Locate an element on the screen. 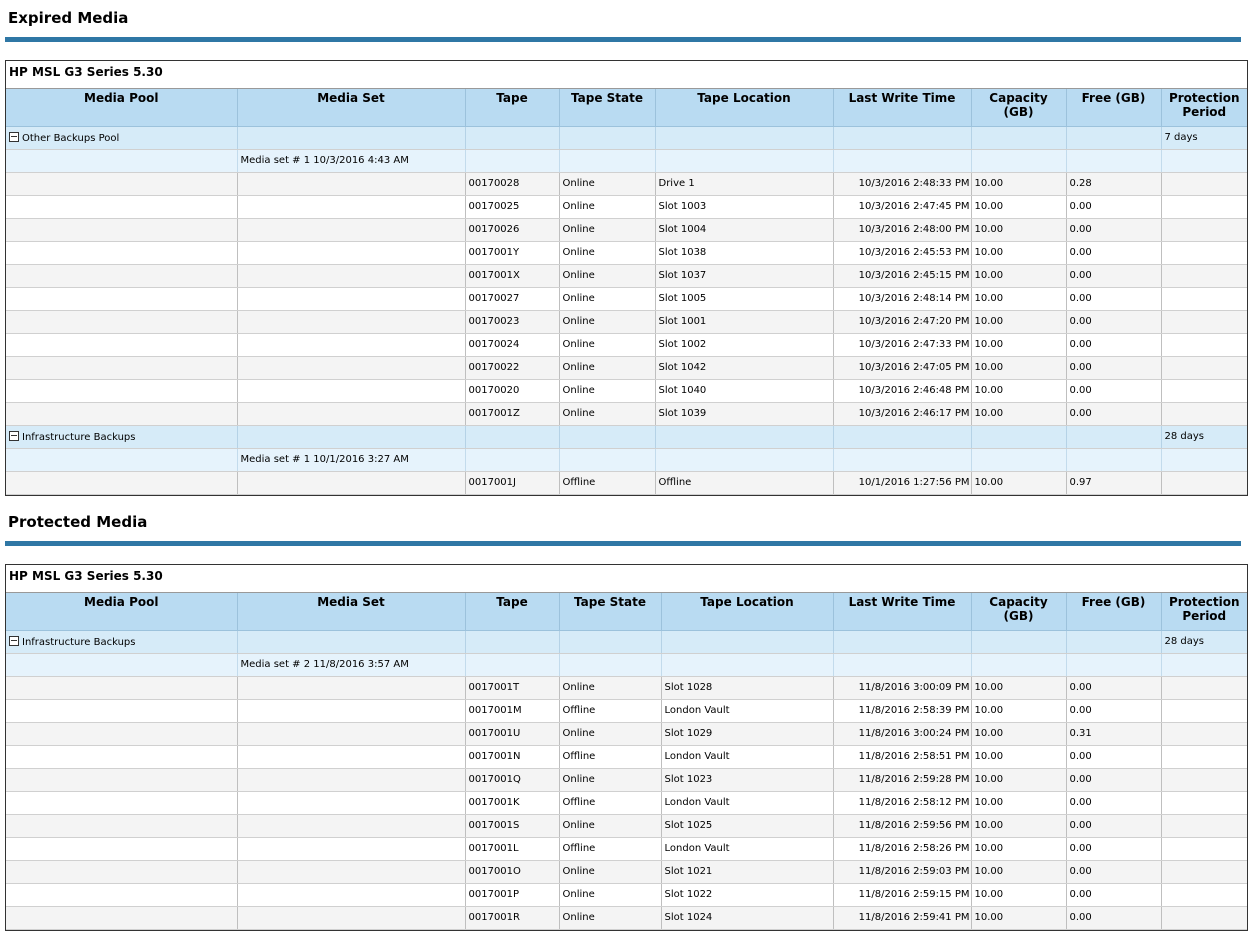 Image resolution: width=1253 pixels, height=938 pixels. tape-cell: 0017001U is located at coordinates (512, 734).